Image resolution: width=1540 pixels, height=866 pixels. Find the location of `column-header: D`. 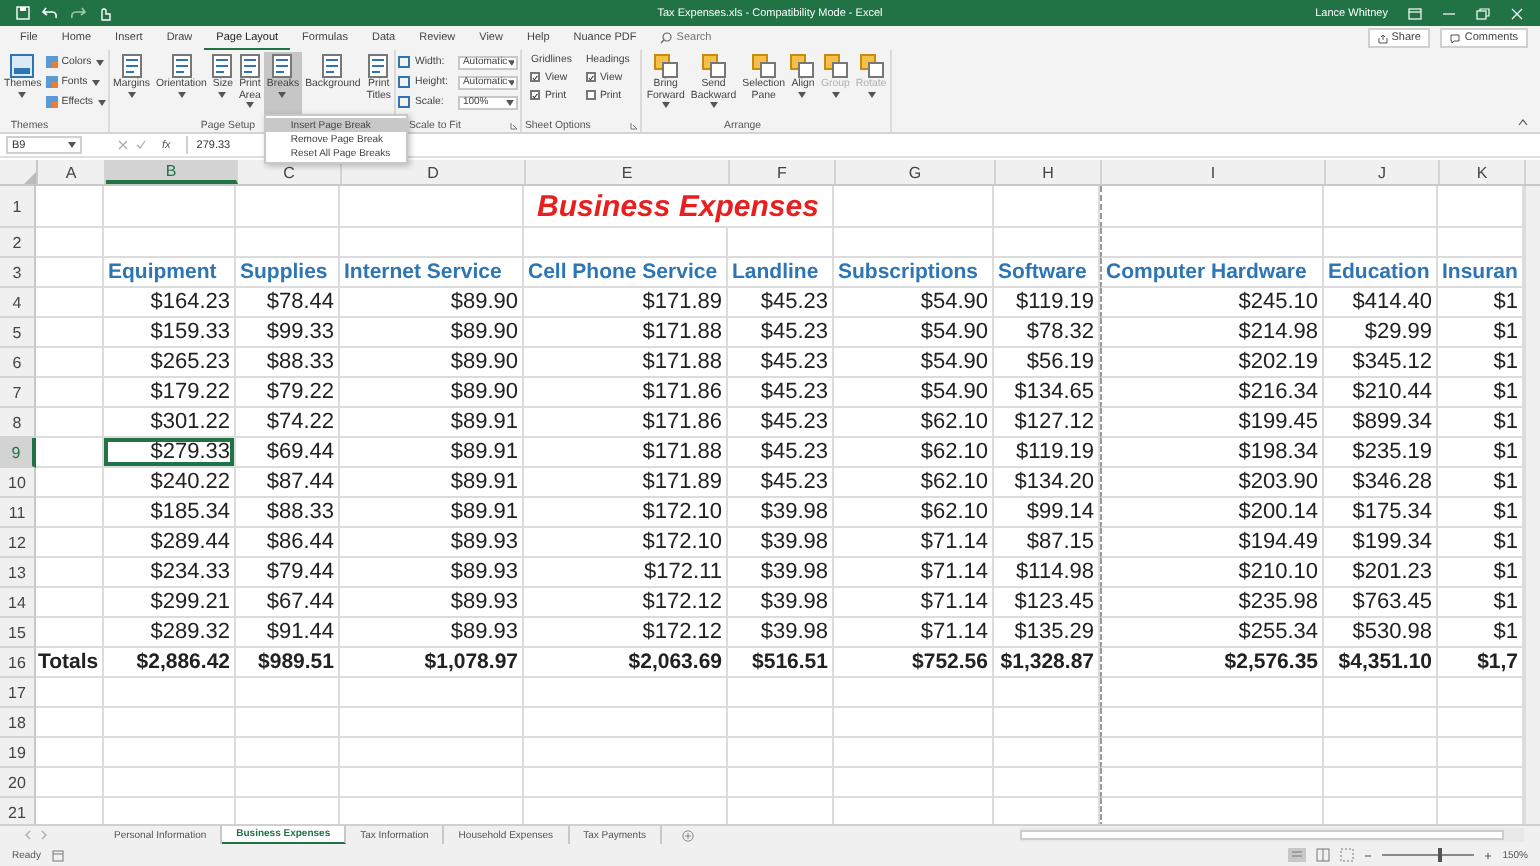

column-header: D is located at coordinates (434, 172).